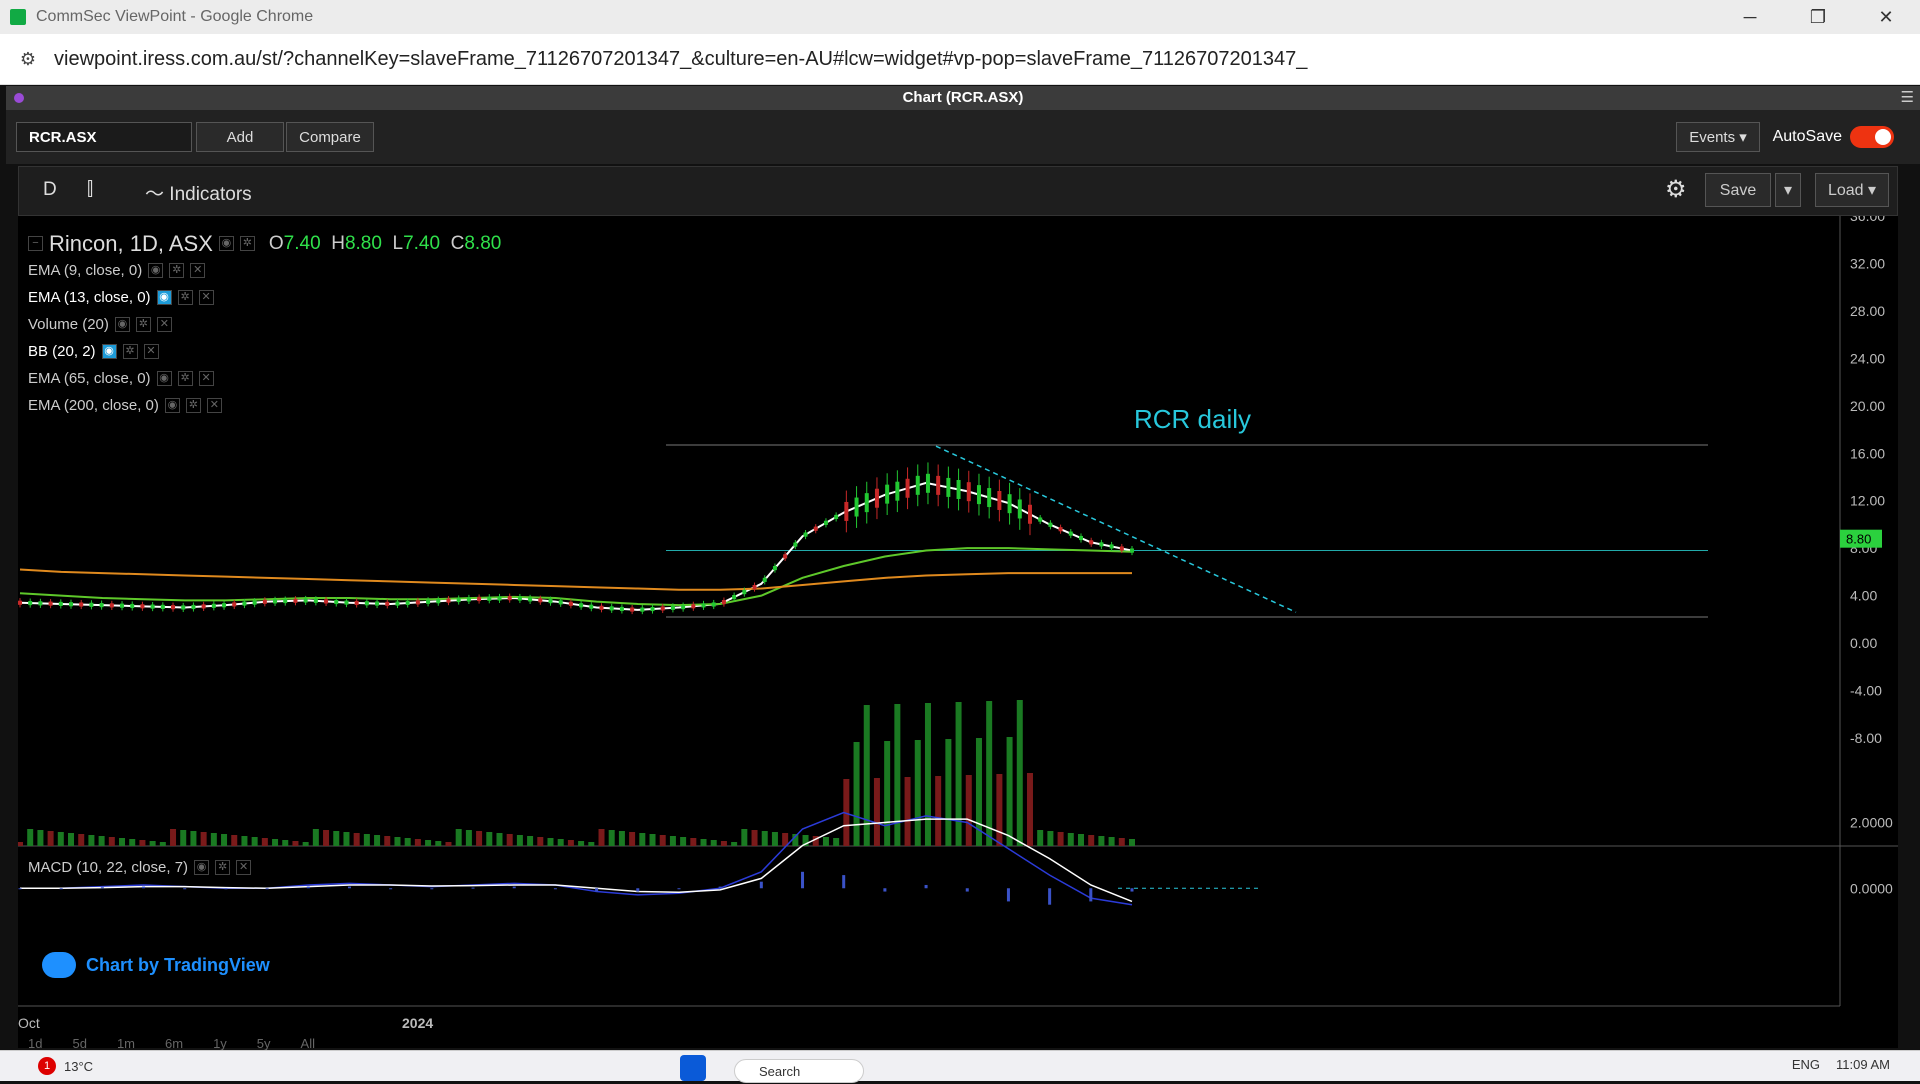 The image size is (1920, 1084). I want to click on range-button-1d: 1d, so click(35, 1043).